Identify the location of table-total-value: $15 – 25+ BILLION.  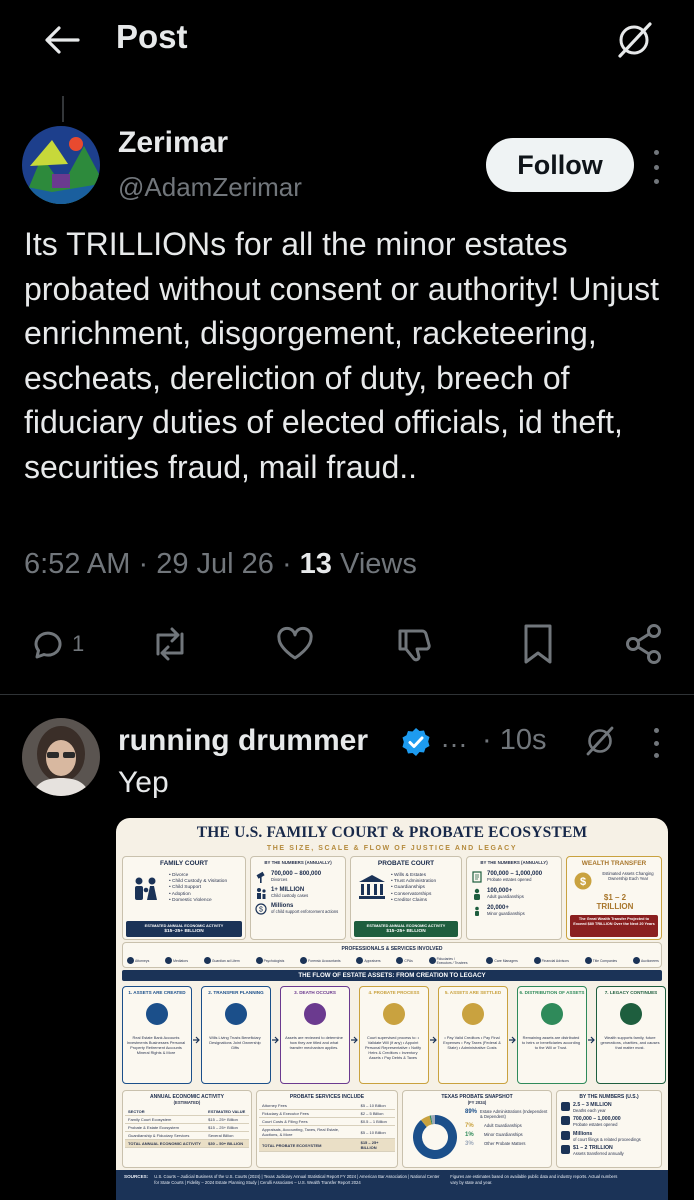
(376, 1145).